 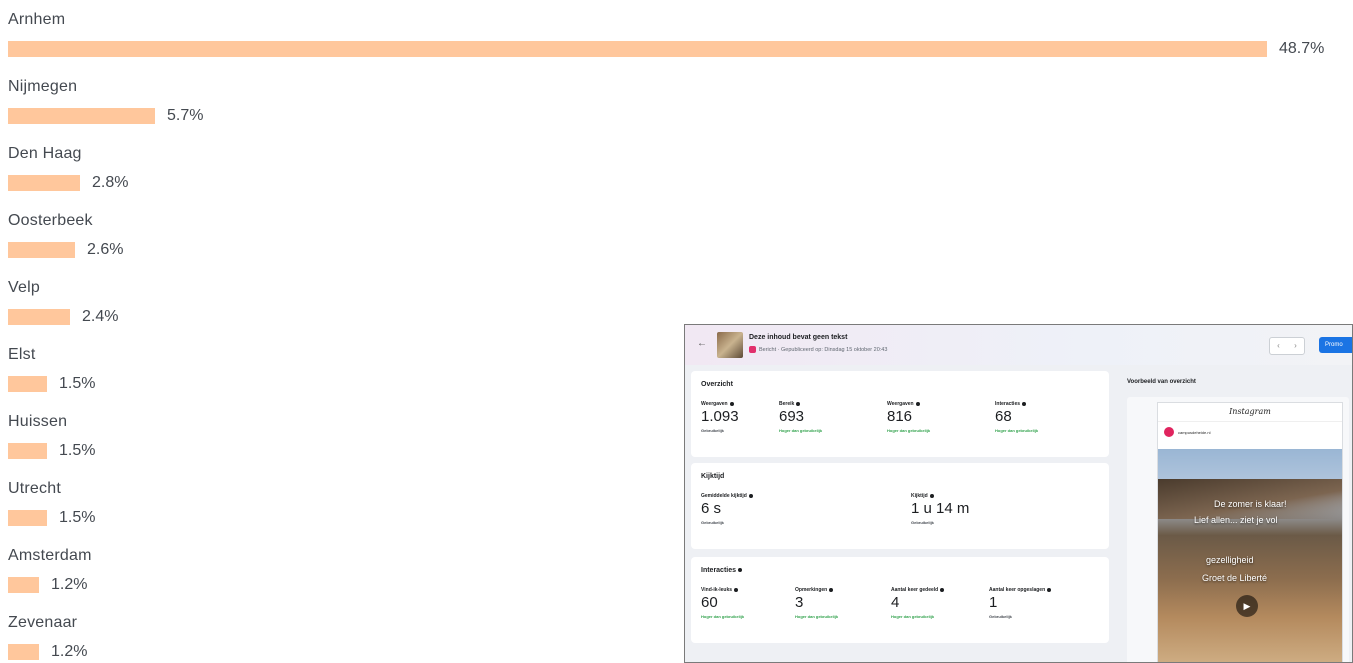 I want to click on metric-value: 1 u 14 m, so click(x=940, y=508).